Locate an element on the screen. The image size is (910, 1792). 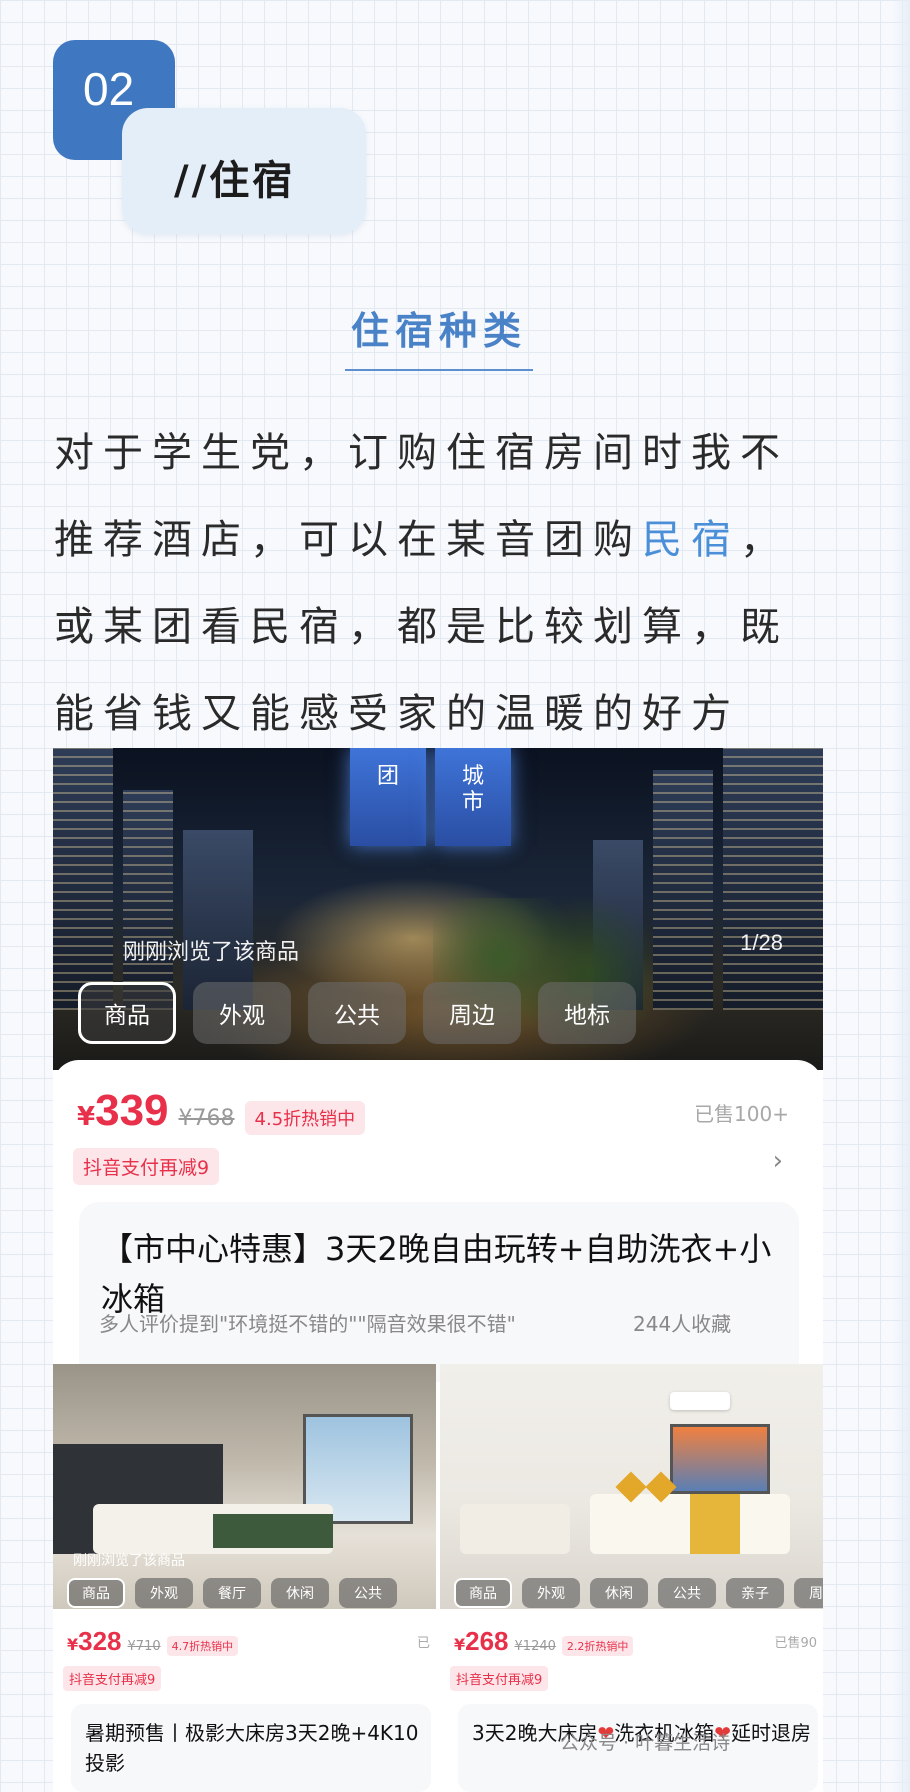
lit-tower-right: 城市 is located at coordinates (473, 797).